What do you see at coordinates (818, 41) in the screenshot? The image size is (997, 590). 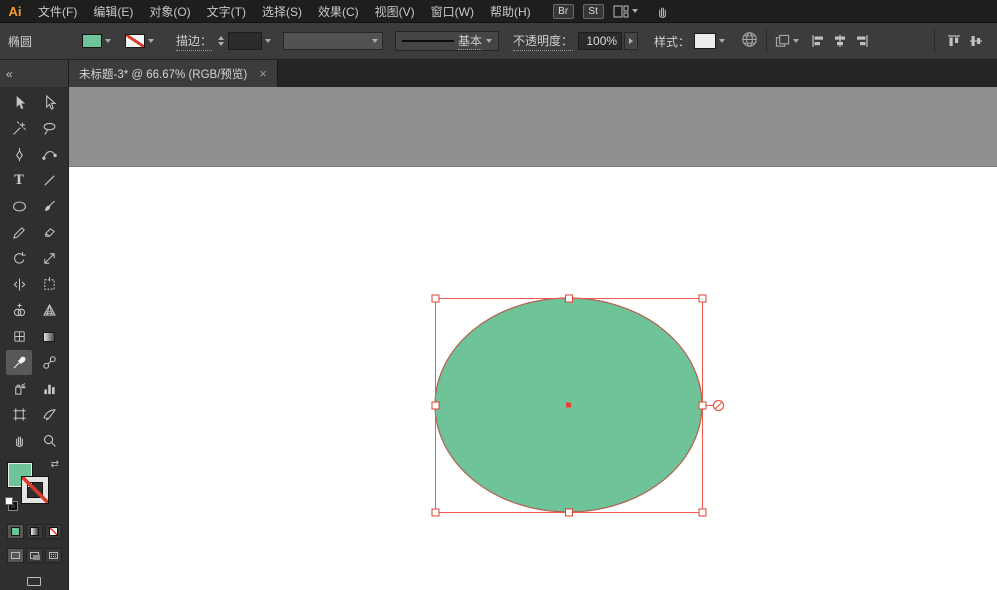 I see `align-left-button` at bounding box center [818, 41].